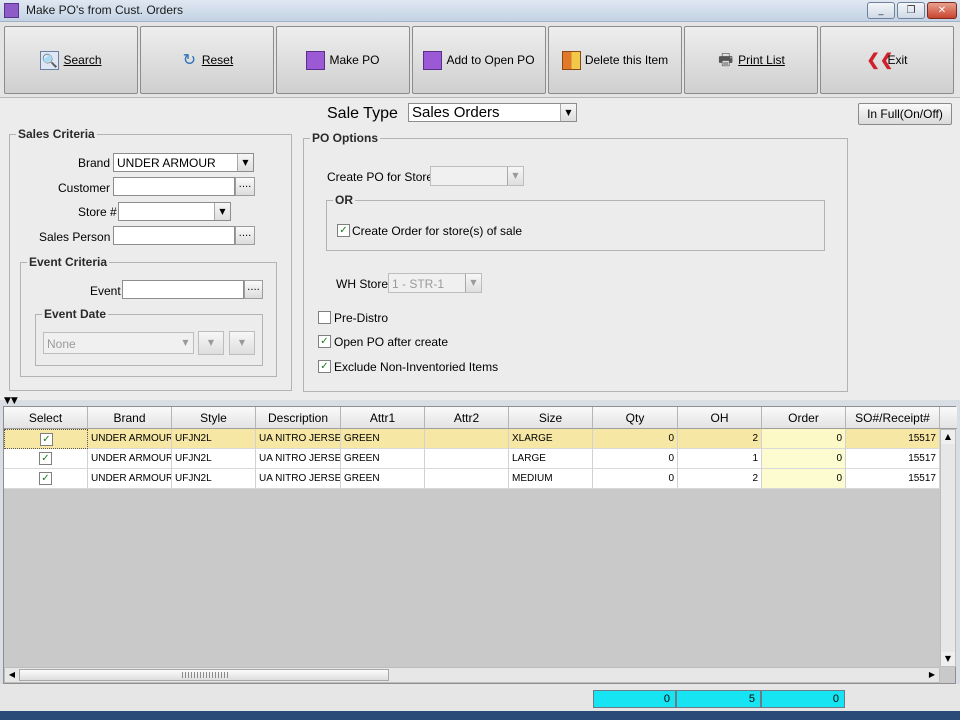  What do you see at coordinates (105, 291) in the screenshot?
I see `event-label: Event` at bounding box center [105, 291].